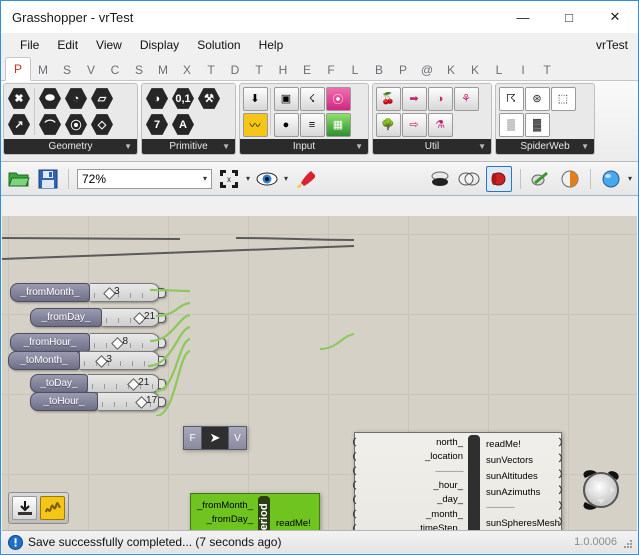 The image size is (639, 555). Describe the element at coordinates (547, 69) in the screenshot. I see `ribbon-tab-22: T` at that location.